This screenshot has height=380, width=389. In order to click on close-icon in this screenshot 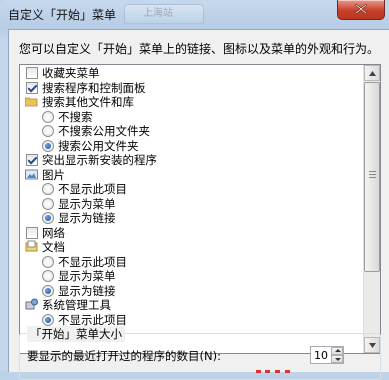, I will do `click(361, 9)`.